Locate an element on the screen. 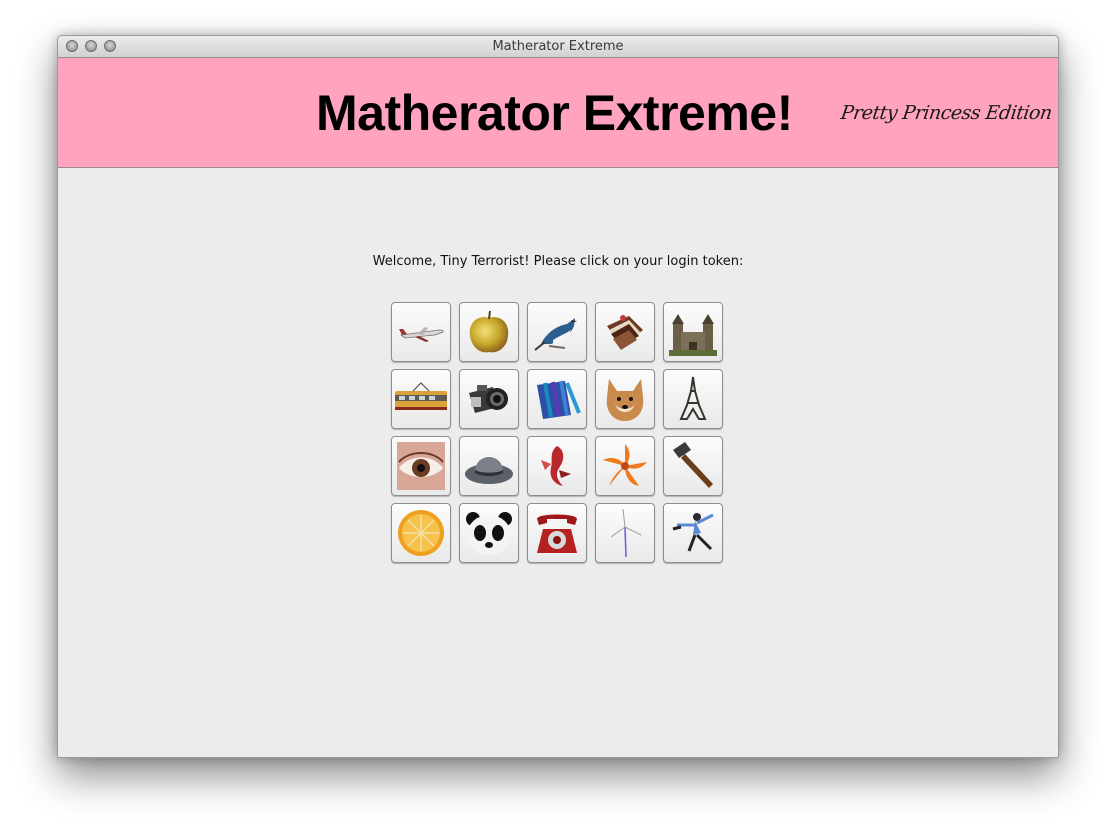 The width and height of the screenshot is (1114, 836). token-hammer-button is located at coordinates (693, 466).